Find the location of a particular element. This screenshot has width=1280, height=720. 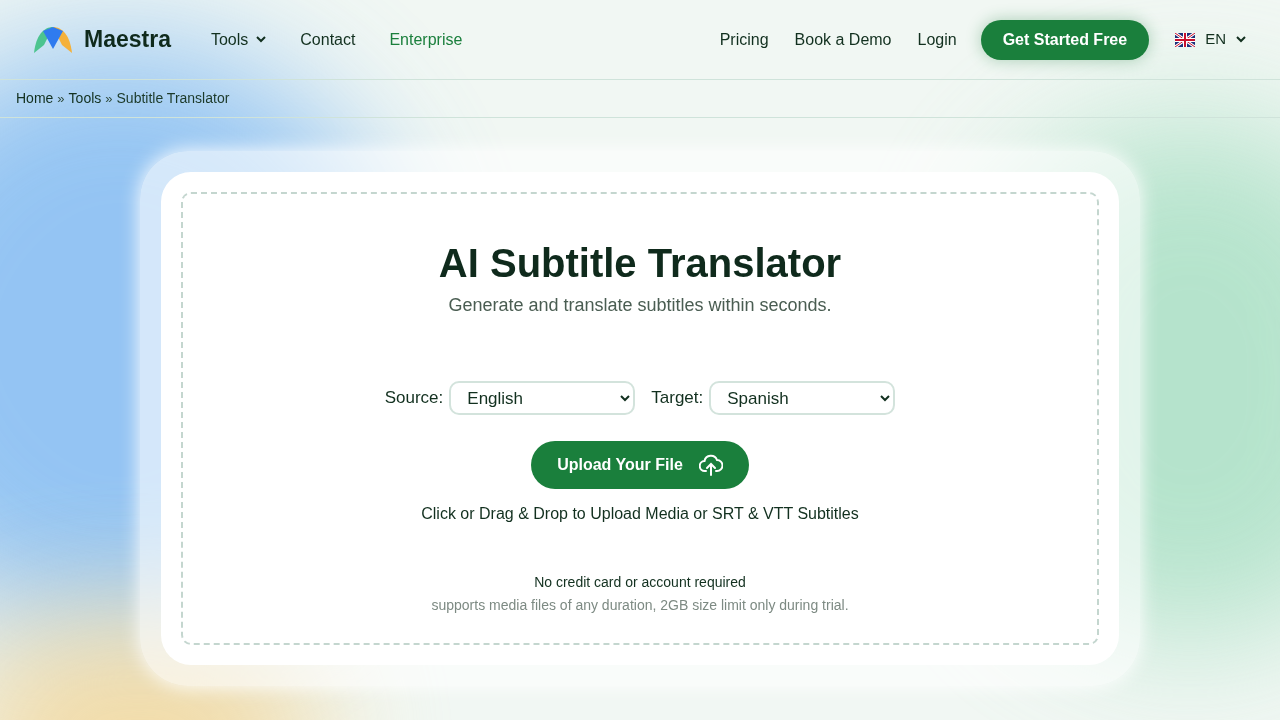

page-title: AI Subtitle Translator is located at coordinates (640, 263).